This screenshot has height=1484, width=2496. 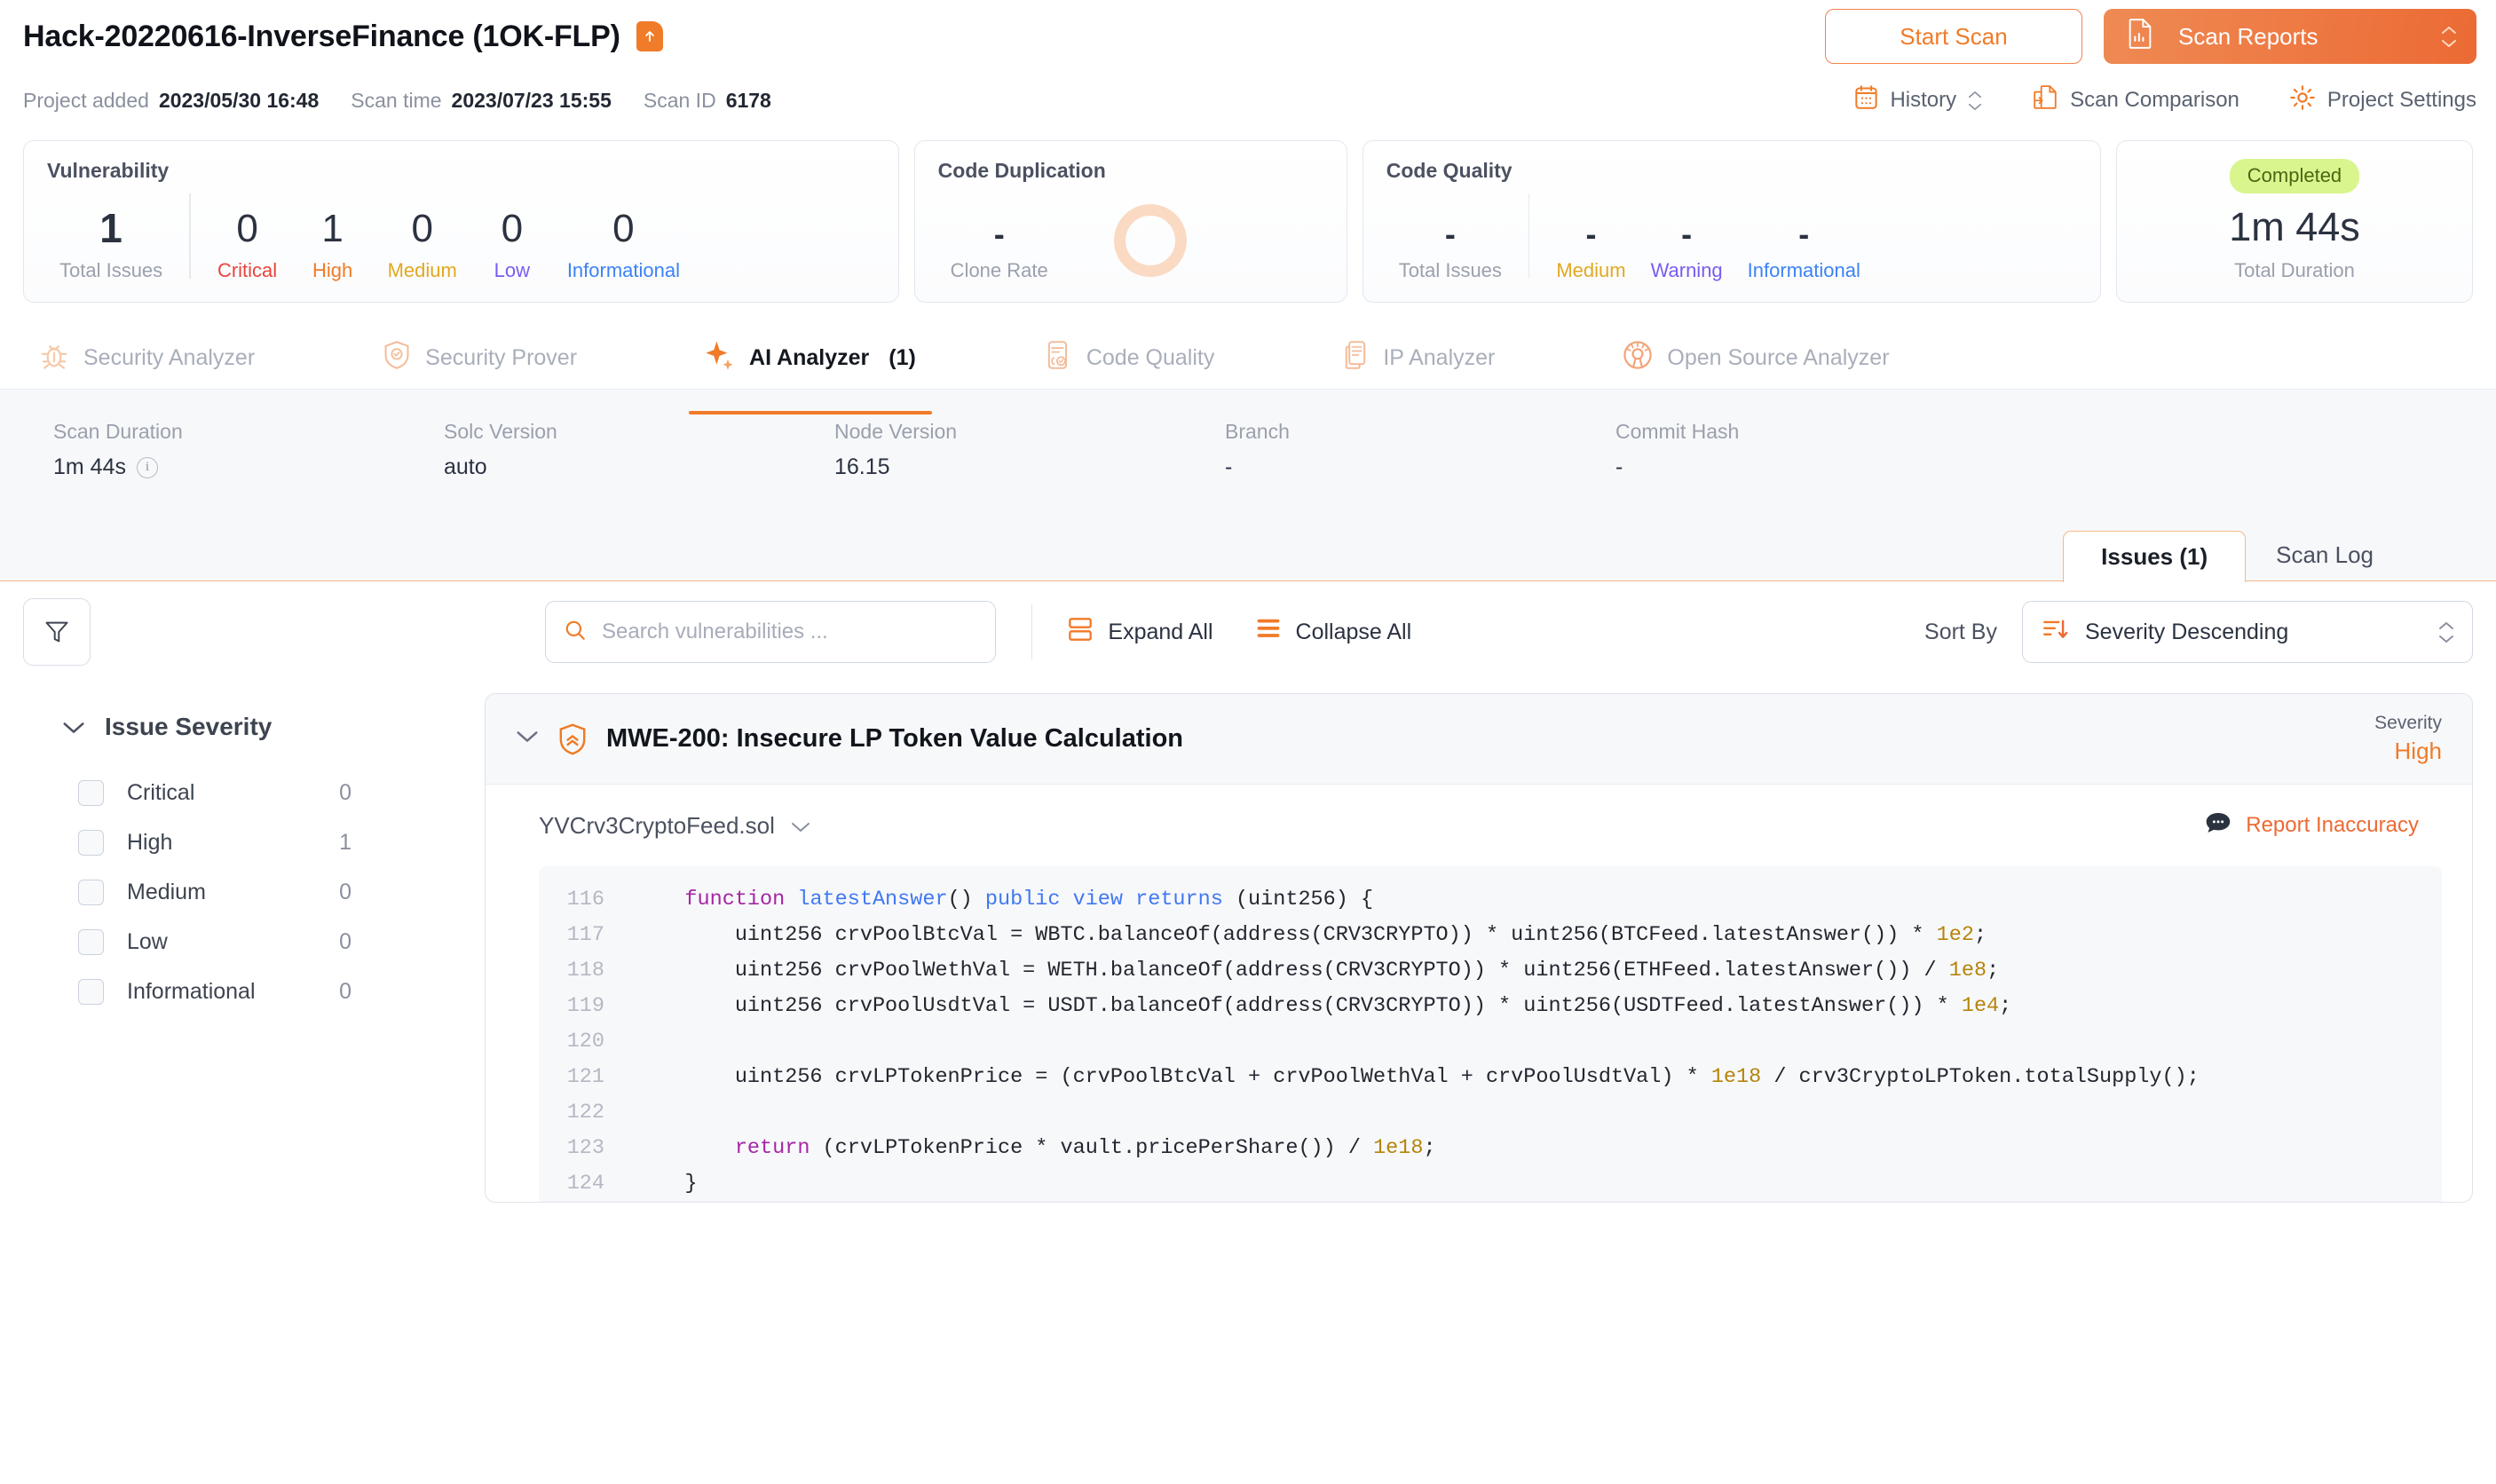 I want to click on scan-time-label: Scan time, so click(x=397, y=100).